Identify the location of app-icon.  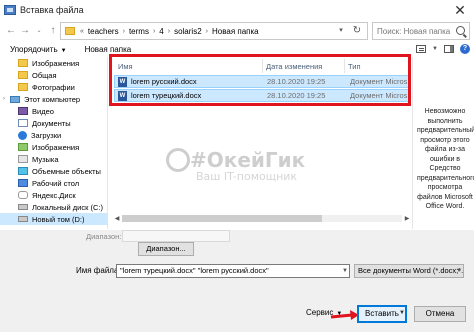
(10, 10).